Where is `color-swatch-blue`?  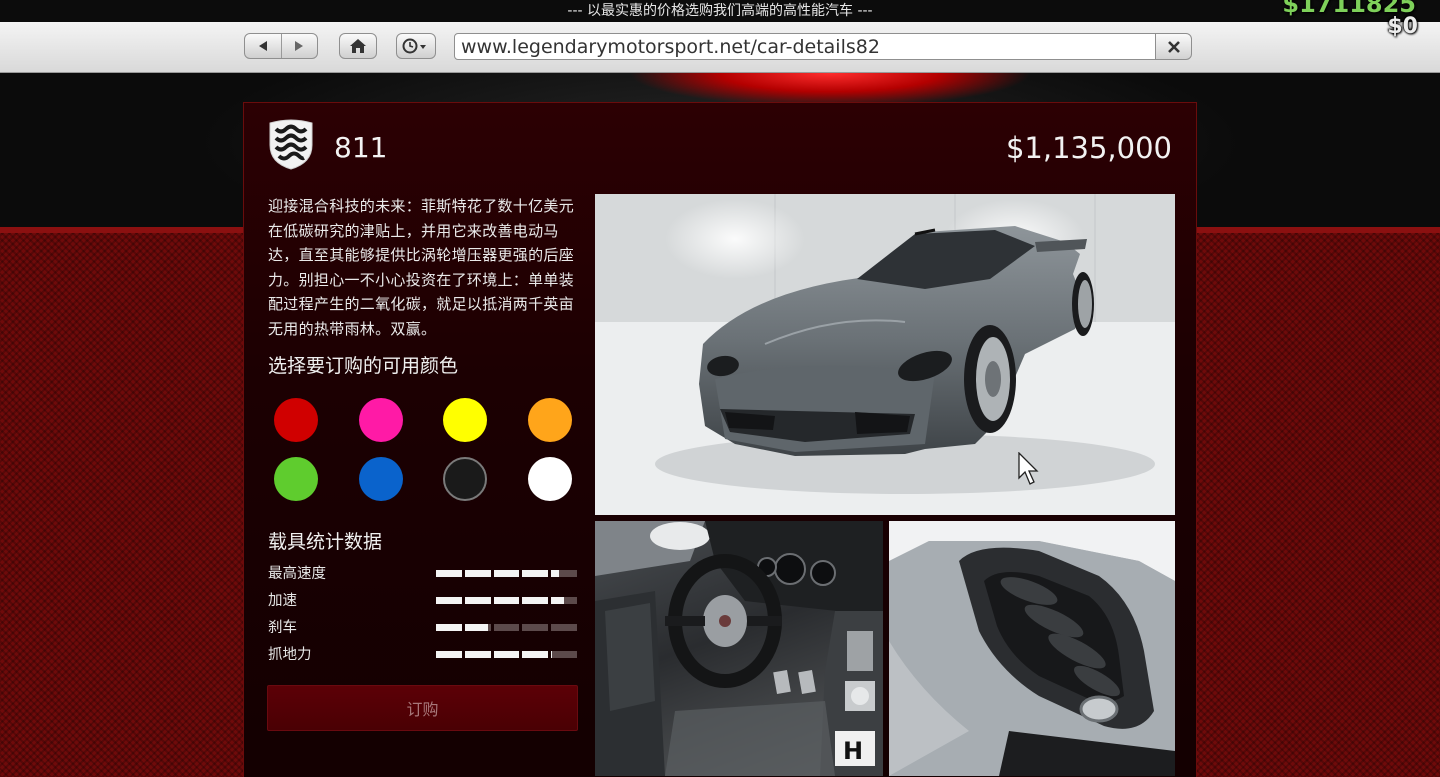 color-swatch-blue is located at coordinates (380, 479).